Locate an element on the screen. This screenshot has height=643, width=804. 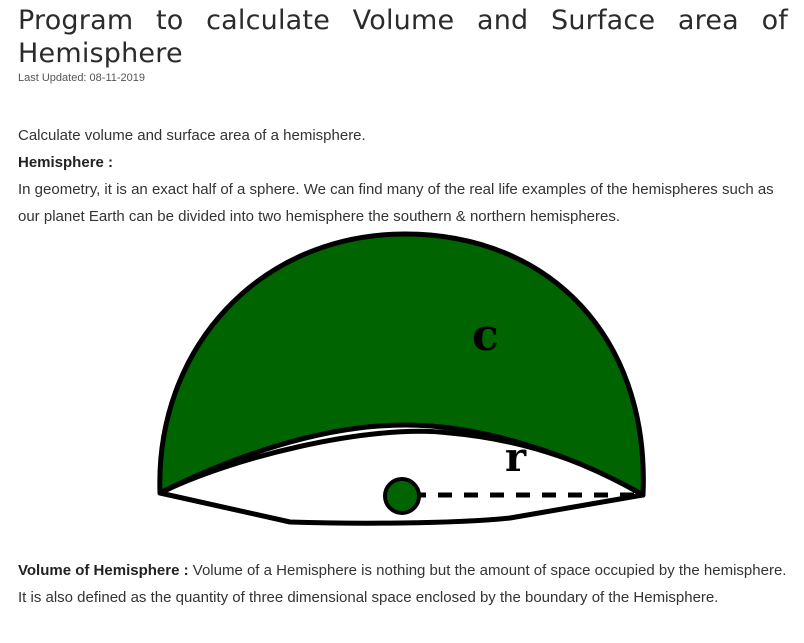
hemisphere-label: Hemisphere : is located at coordinates (66, 162).